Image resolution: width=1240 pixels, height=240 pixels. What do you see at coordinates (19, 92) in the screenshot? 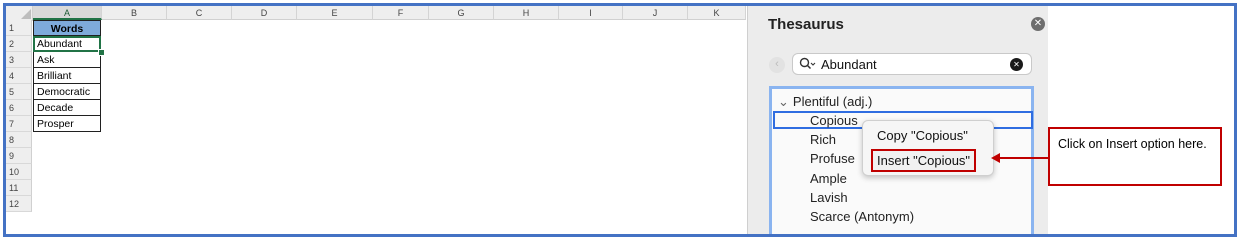
I see `row-header: 5` at bounding box center [19, 92].